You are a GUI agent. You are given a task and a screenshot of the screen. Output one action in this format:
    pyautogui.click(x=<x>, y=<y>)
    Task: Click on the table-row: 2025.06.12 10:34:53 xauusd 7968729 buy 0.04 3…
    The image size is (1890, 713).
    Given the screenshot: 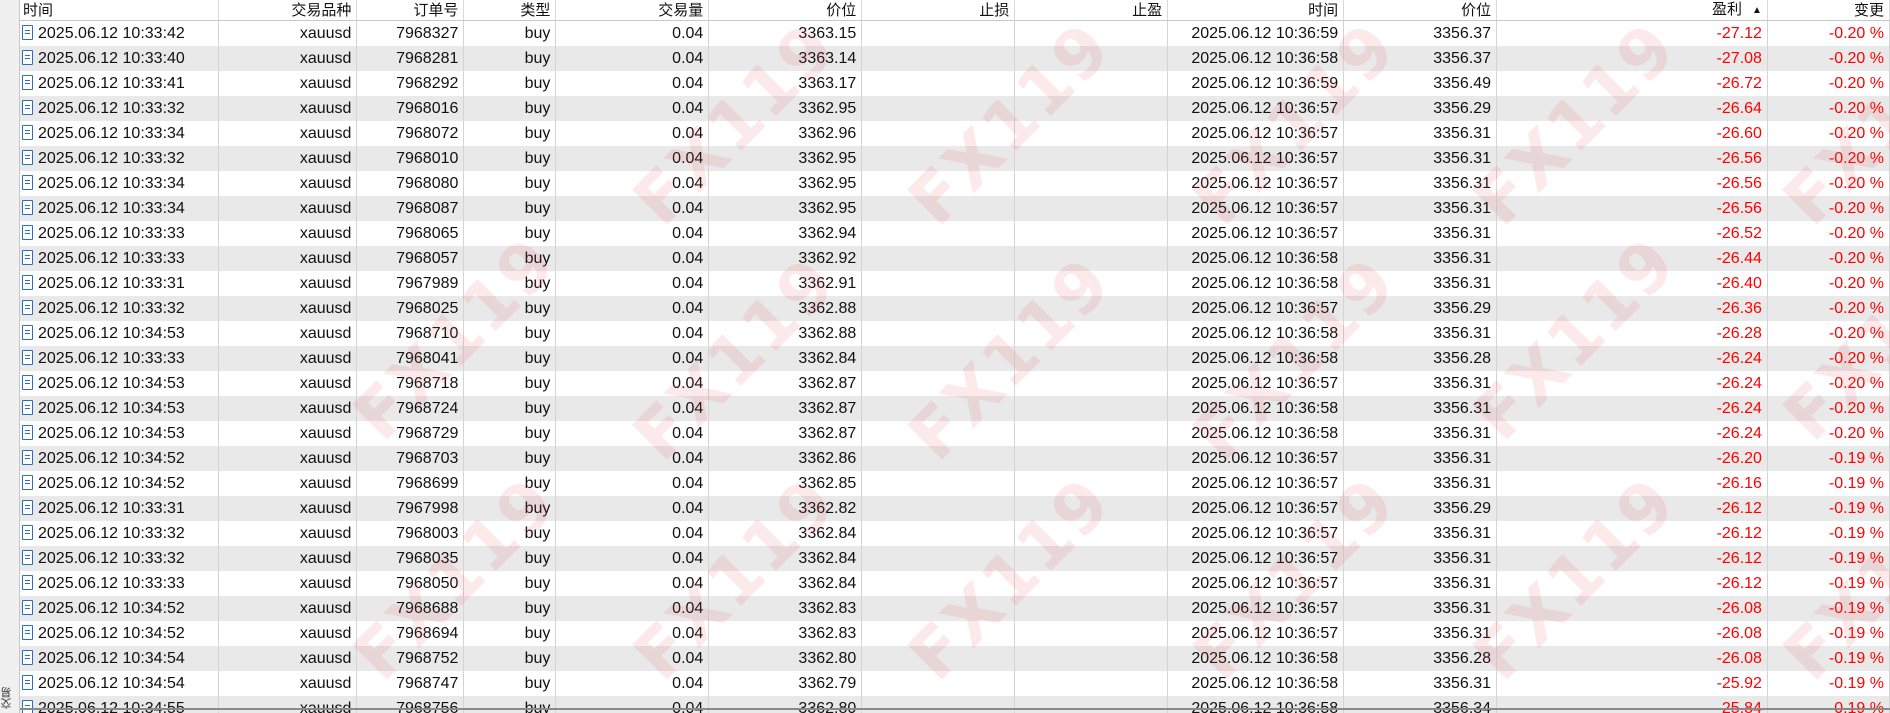 What is the action you would take?
    pyautogui.click(x=955, y=433)
    